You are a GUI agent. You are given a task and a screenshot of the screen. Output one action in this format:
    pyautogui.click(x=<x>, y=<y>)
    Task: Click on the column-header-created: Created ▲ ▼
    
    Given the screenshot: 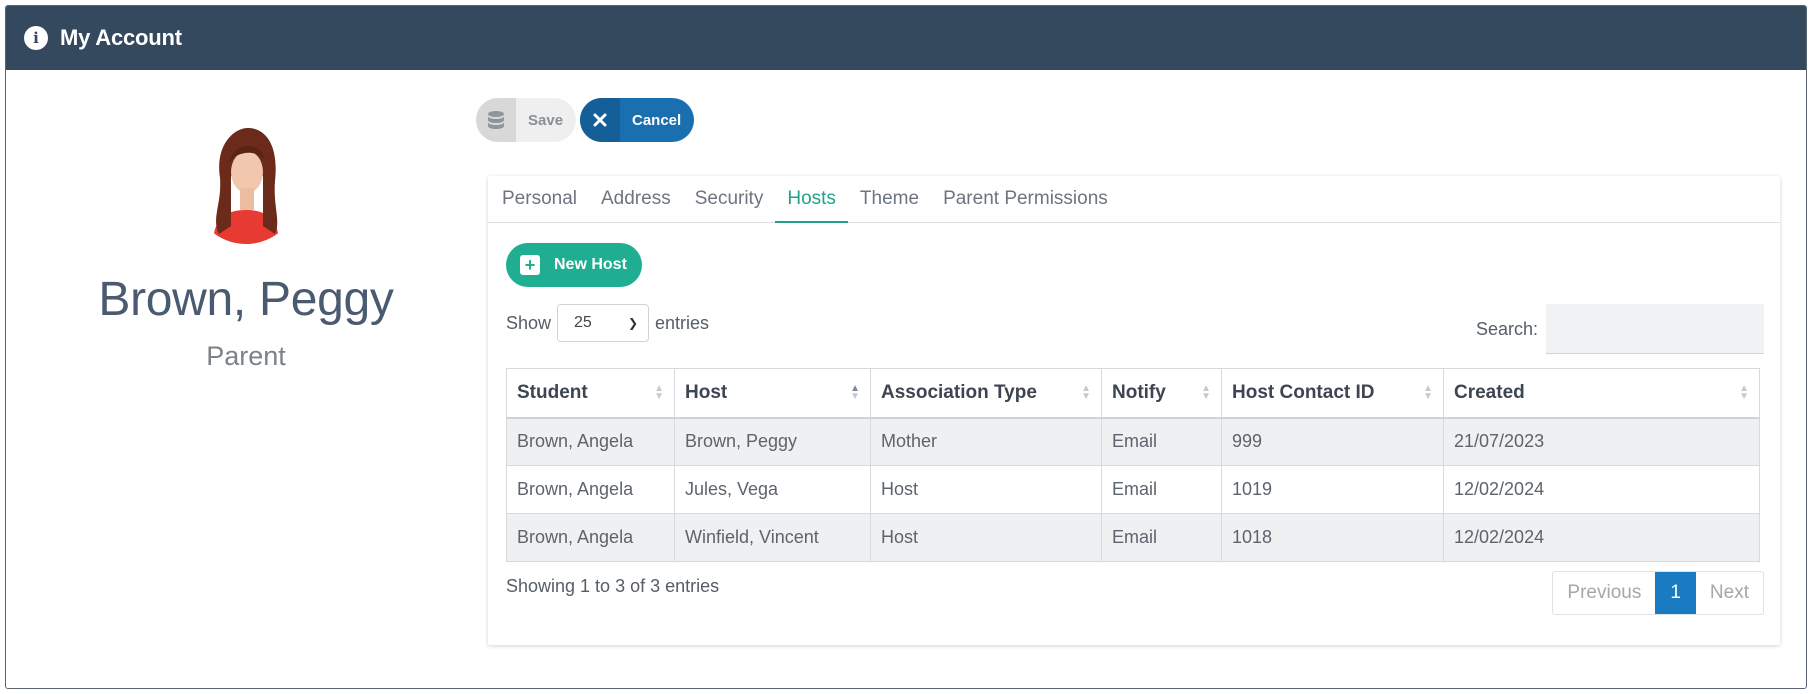 What is the action you would take?
    pyautogui.click(x=1601, y=393)
    